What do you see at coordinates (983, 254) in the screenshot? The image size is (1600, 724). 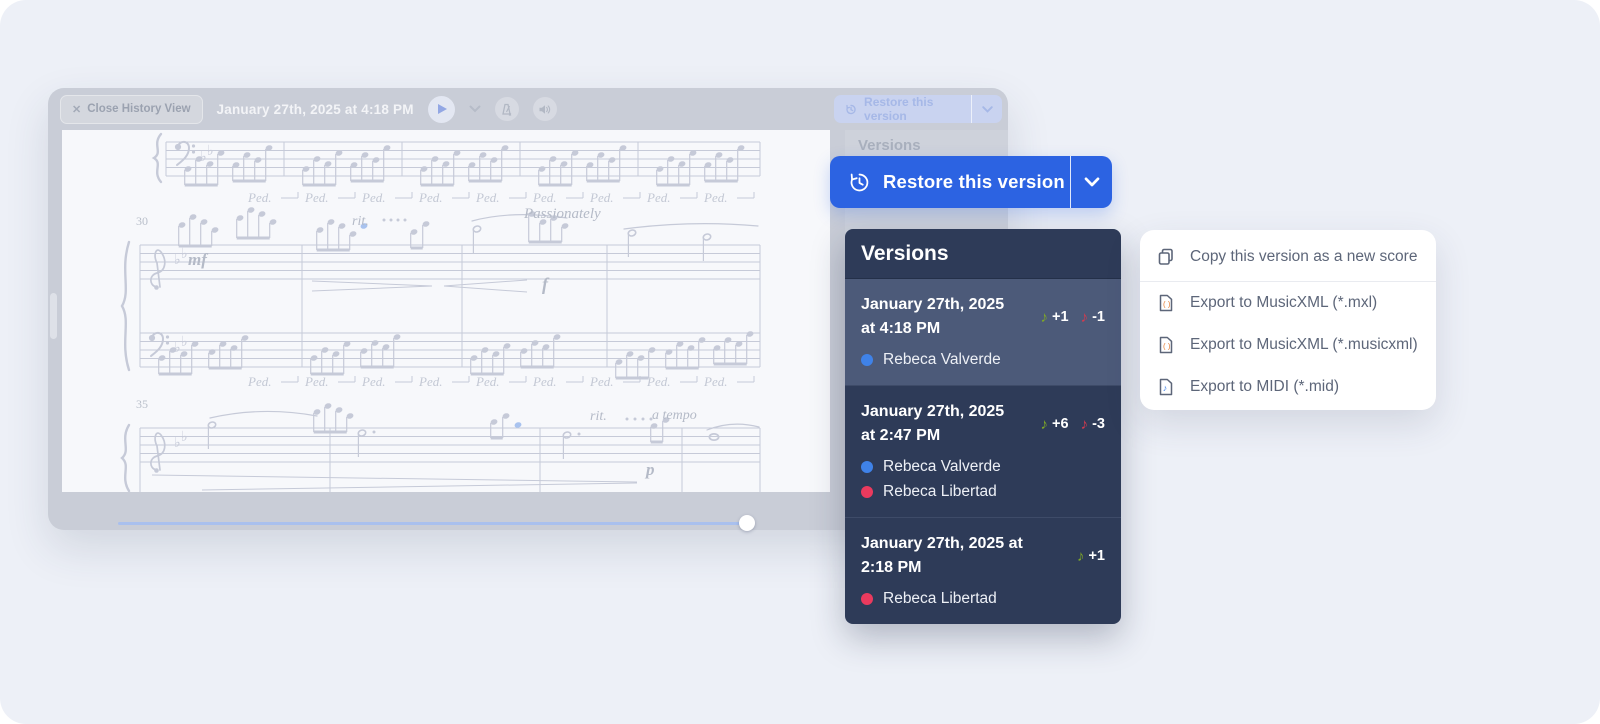 I see `versions-panel-header: Versions` at bounding box center [983, 254].